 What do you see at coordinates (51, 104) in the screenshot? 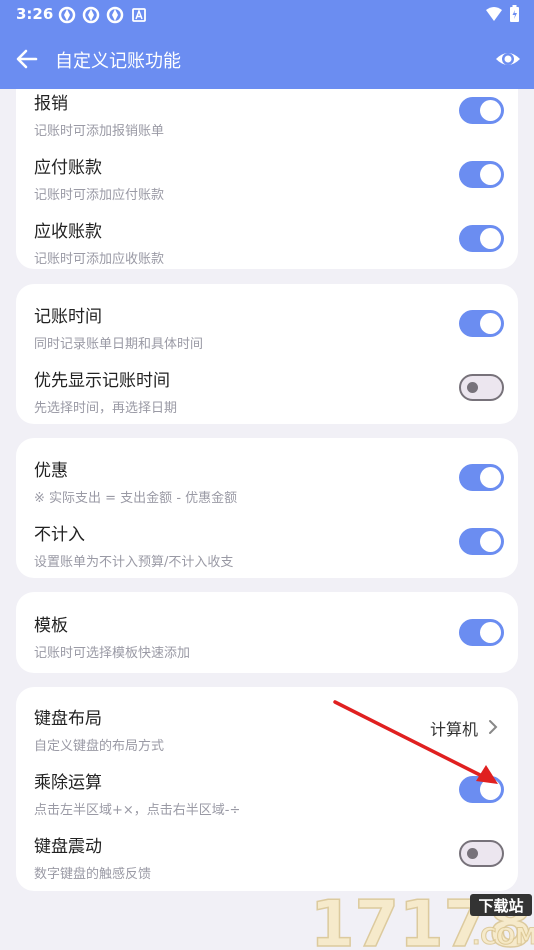
I see `setting-title: 报销` at bounding box center [51, 104].